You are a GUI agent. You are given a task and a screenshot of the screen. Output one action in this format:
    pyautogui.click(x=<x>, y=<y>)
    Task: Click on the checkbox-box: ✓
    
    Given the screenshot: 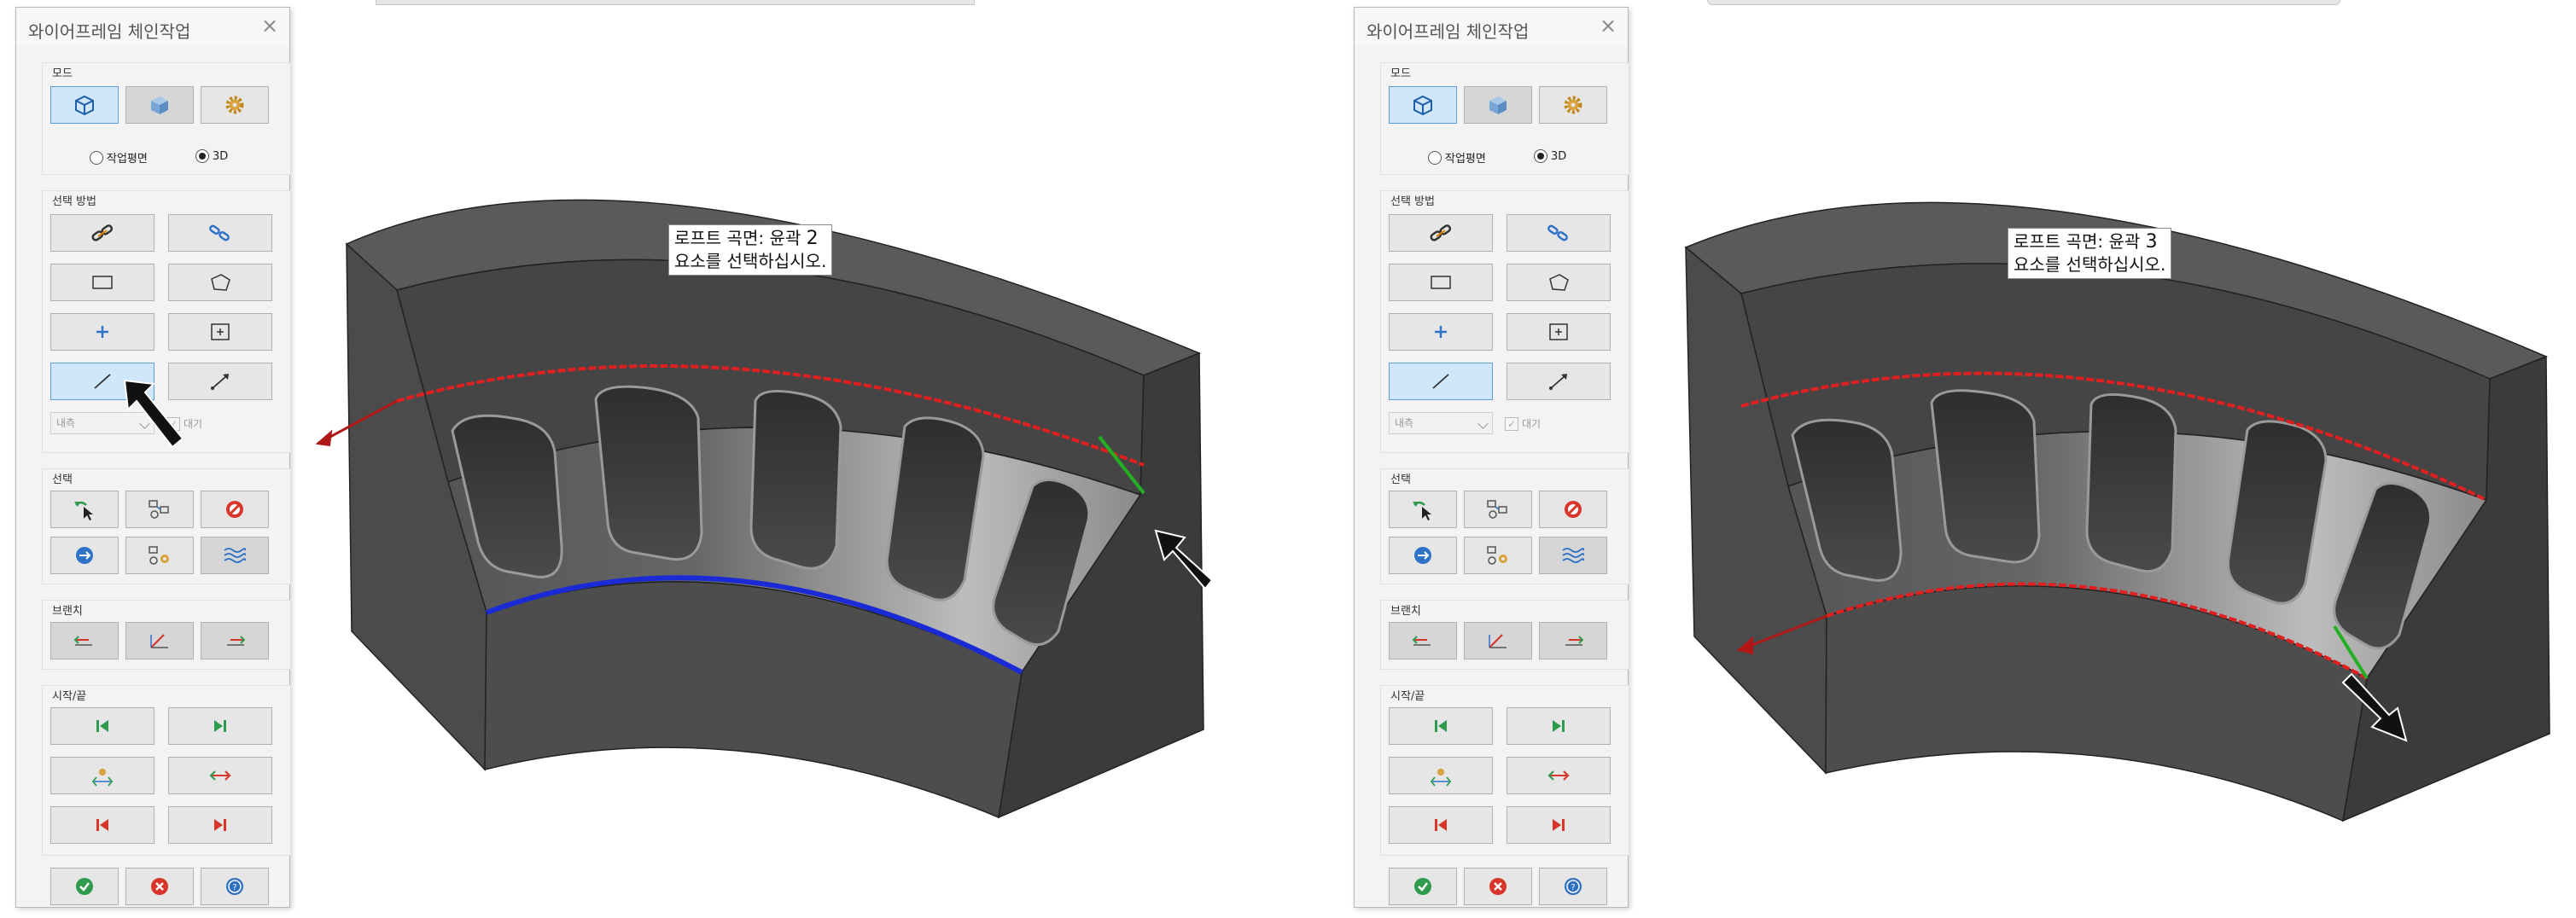 What is the action you would take?
    pyautogui.click(x=1511, y=423)
    